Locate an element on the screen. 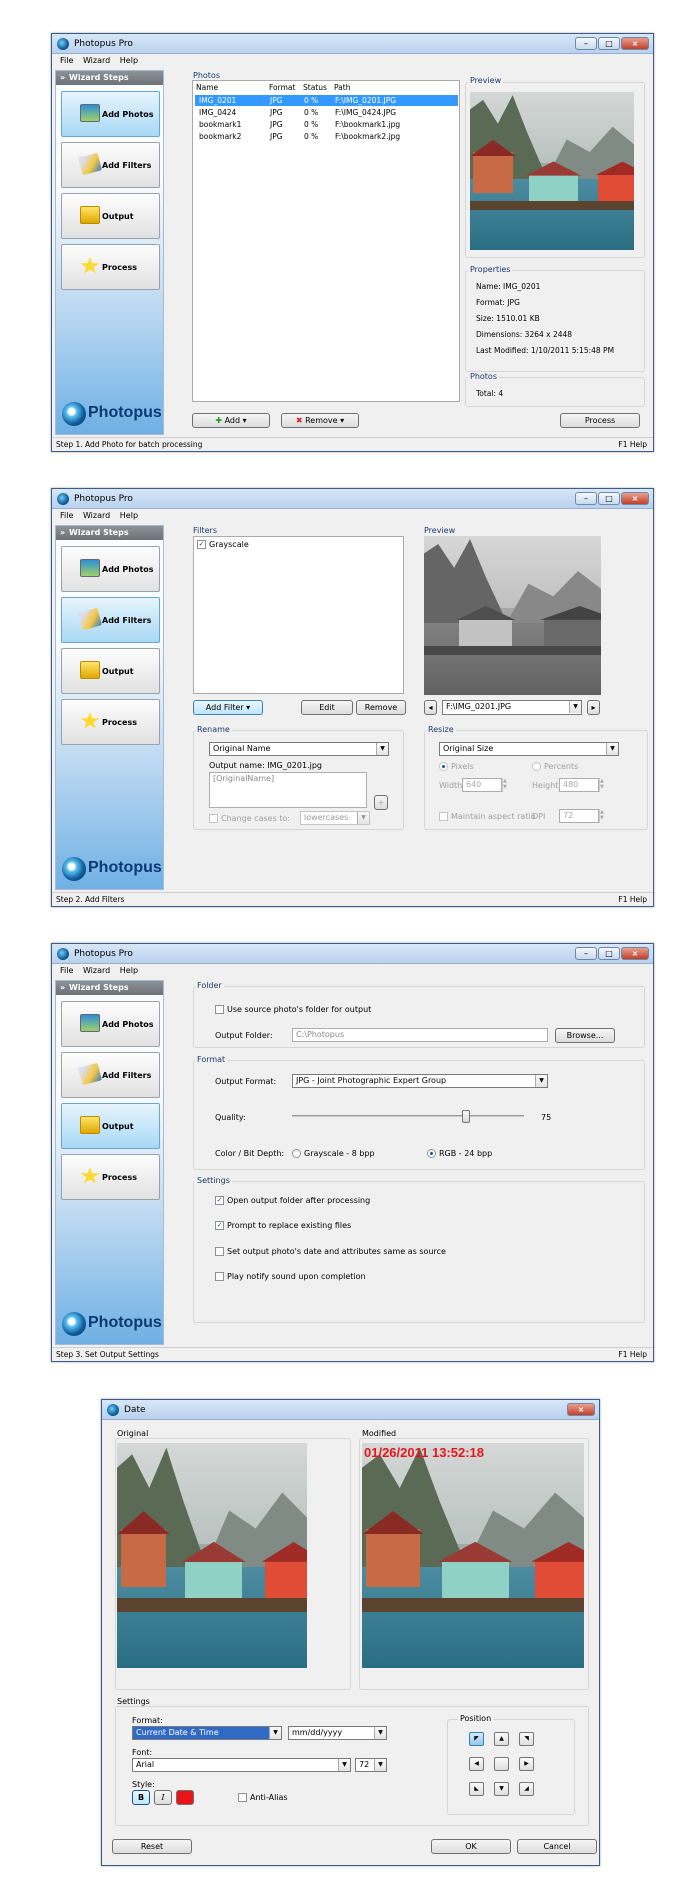  height-spinner: ▲ ▼ is located at coordinates (603, 785).